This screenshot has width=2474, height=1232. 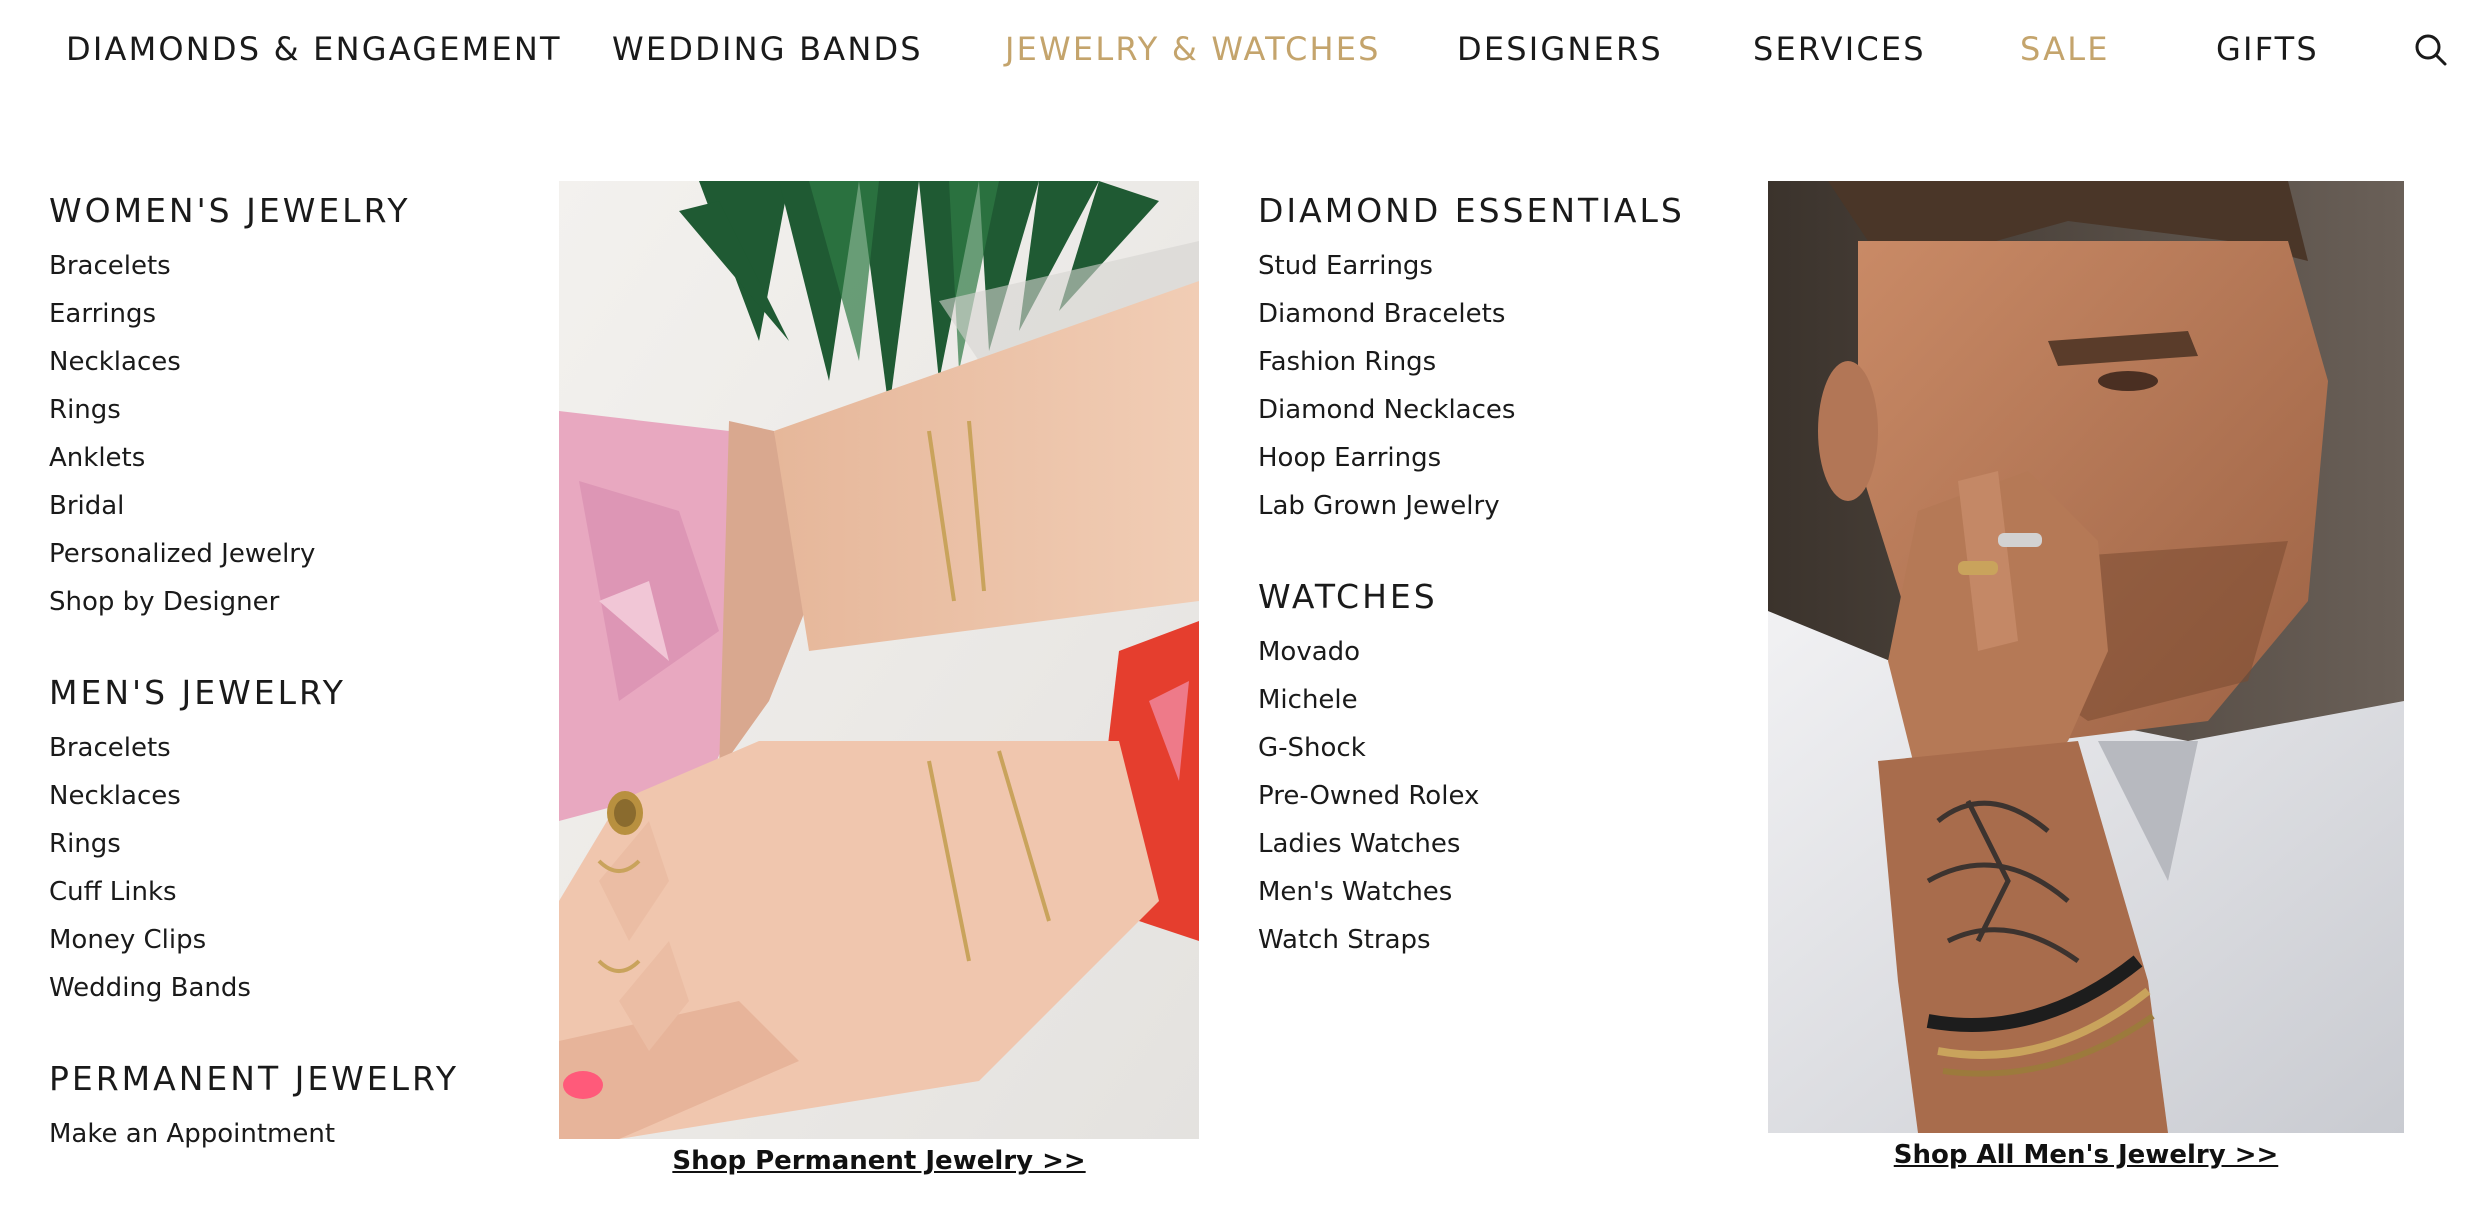 What do you see at coordinates (1471, 844) in the screenshot?
I see `watches-link-ladies: Ladies Watches` at bounding box center [1471, 844].